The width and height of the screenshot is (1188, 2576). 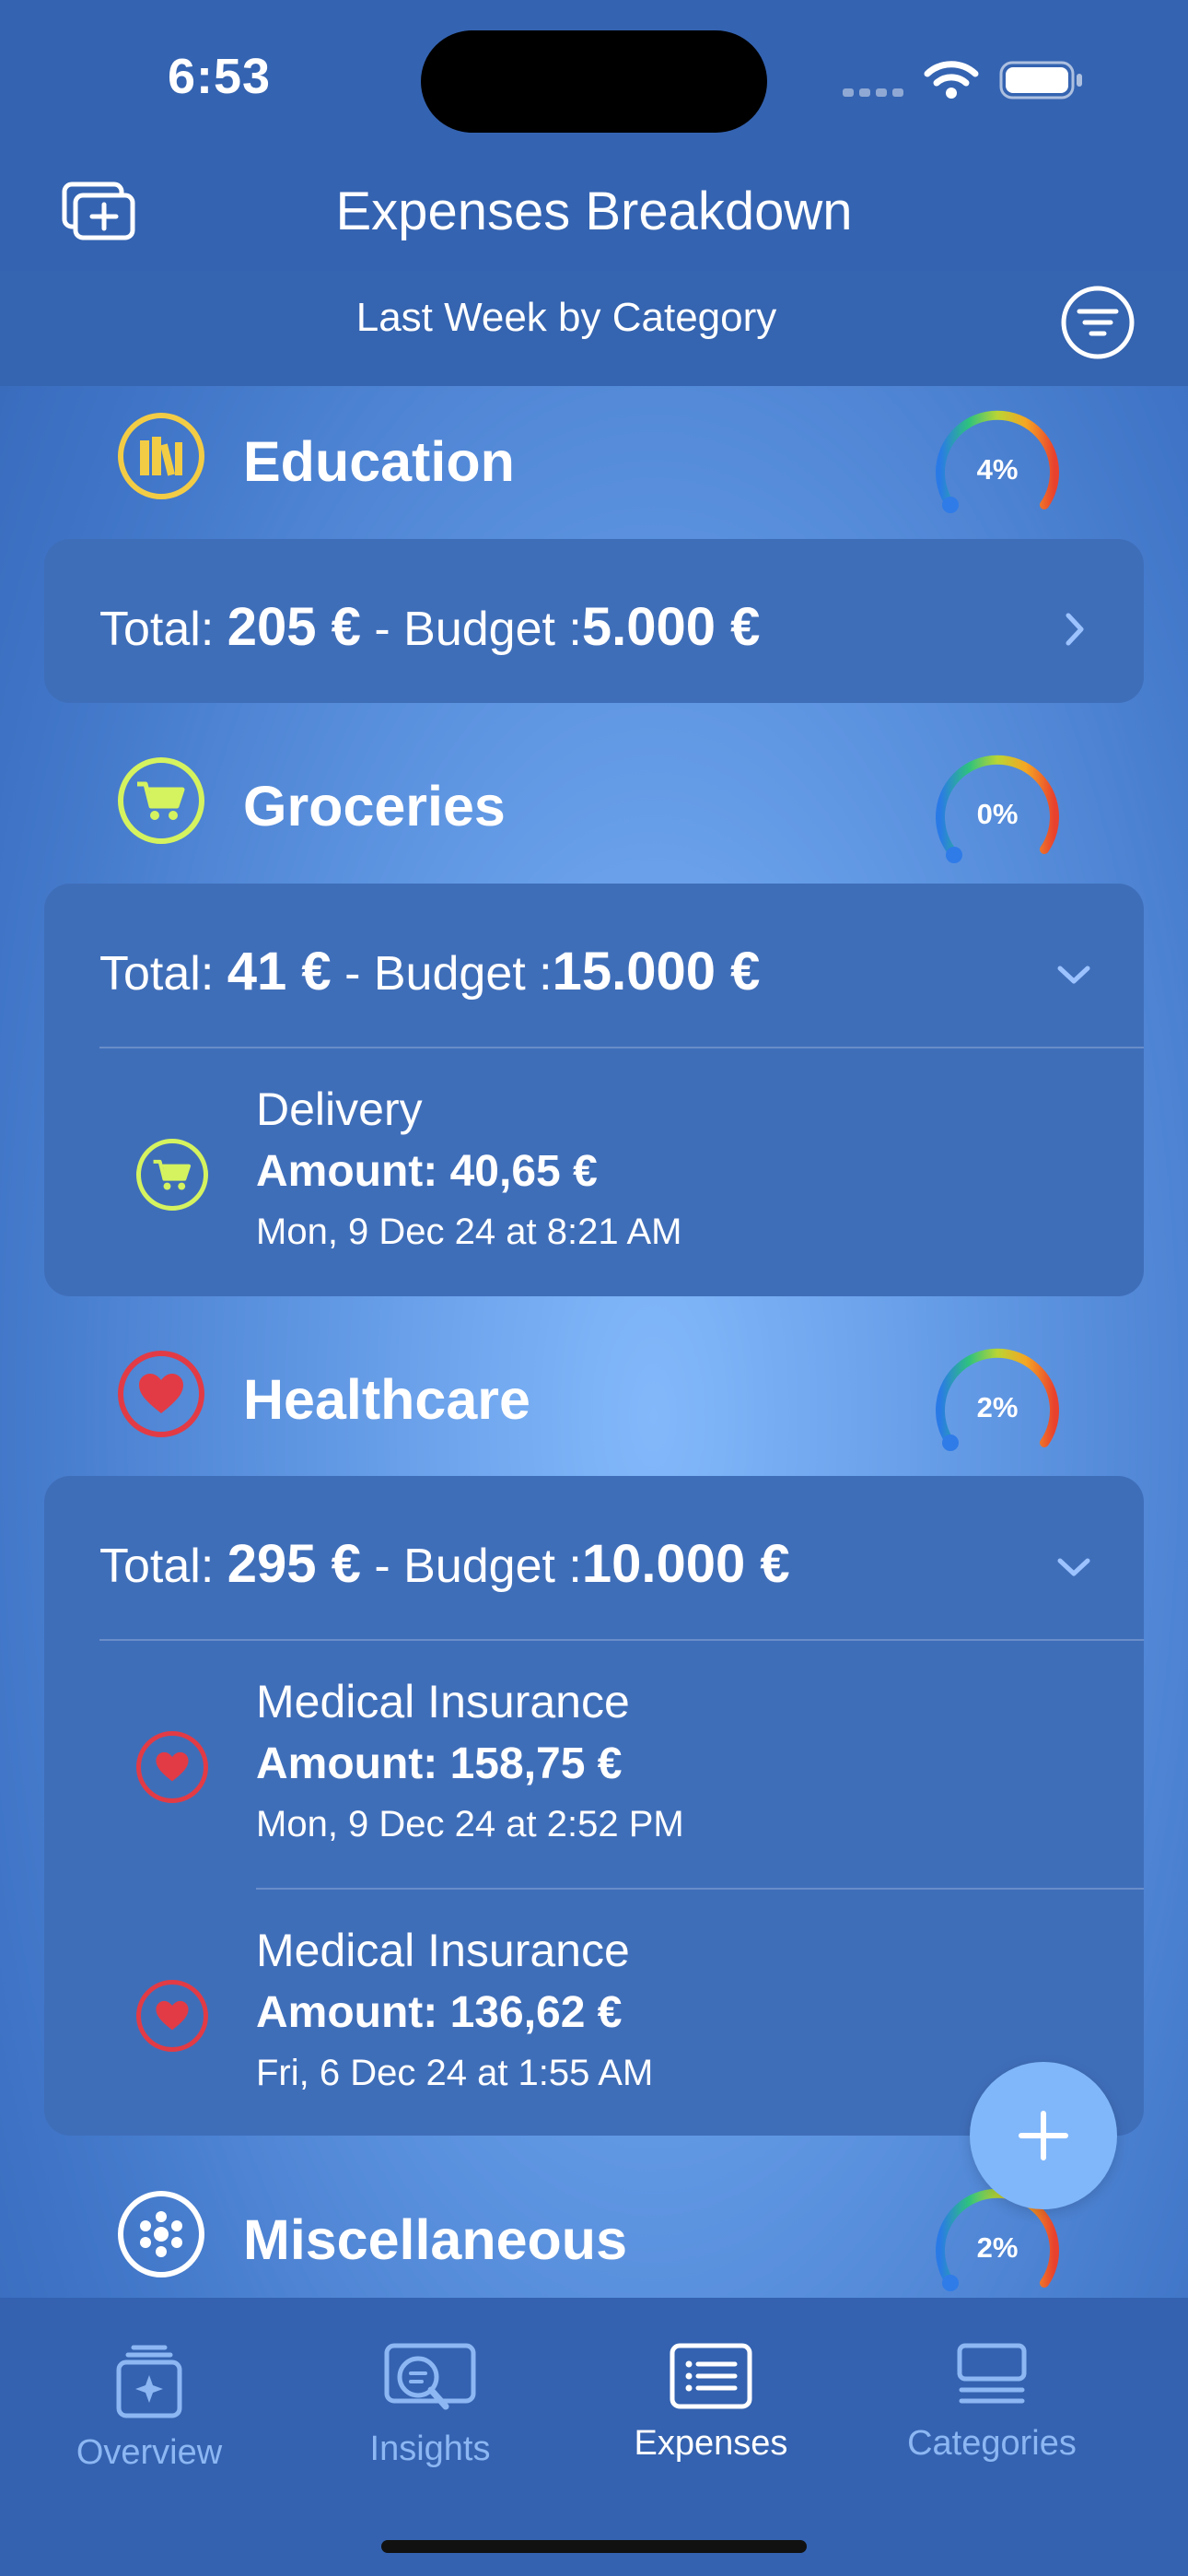 What do you see at coordinates (656, 971) in the screenshot?
I see `budget-value: 15.000 €` at bounding box center [656, 971].